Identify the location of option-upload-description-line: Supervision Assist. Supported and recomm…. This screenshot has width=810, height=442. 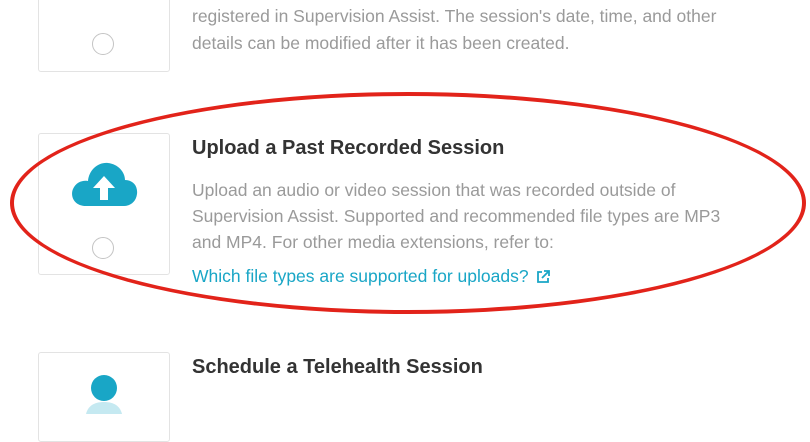
(456, 216).